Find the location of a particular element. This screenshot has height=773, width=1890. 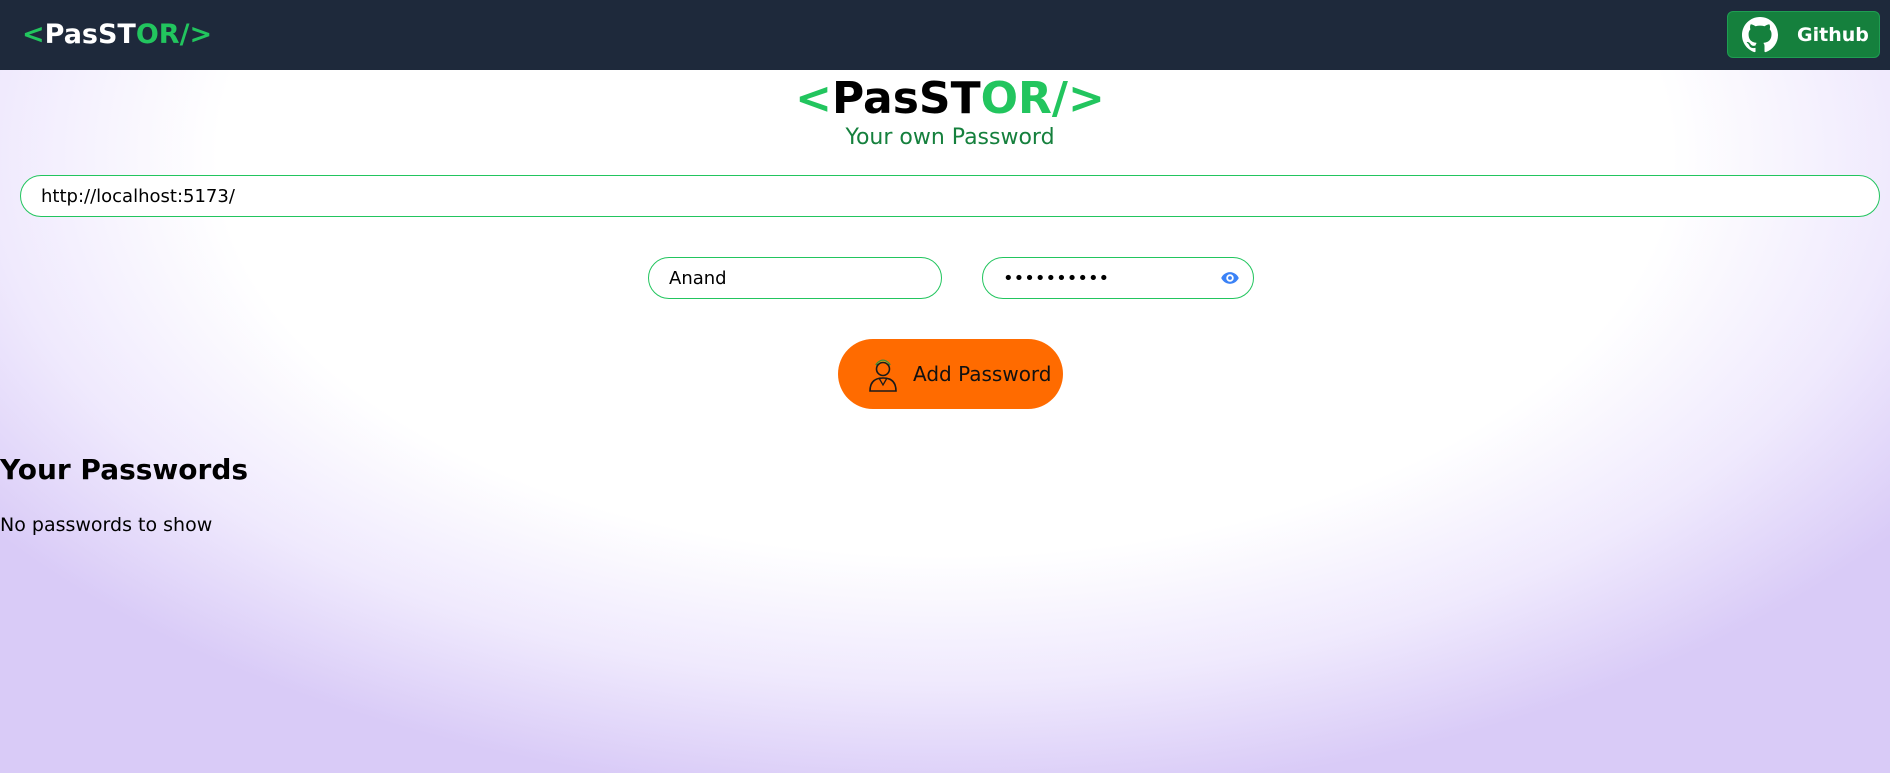

logo-pasor-white: PasST is located at coordinates (90, 34).